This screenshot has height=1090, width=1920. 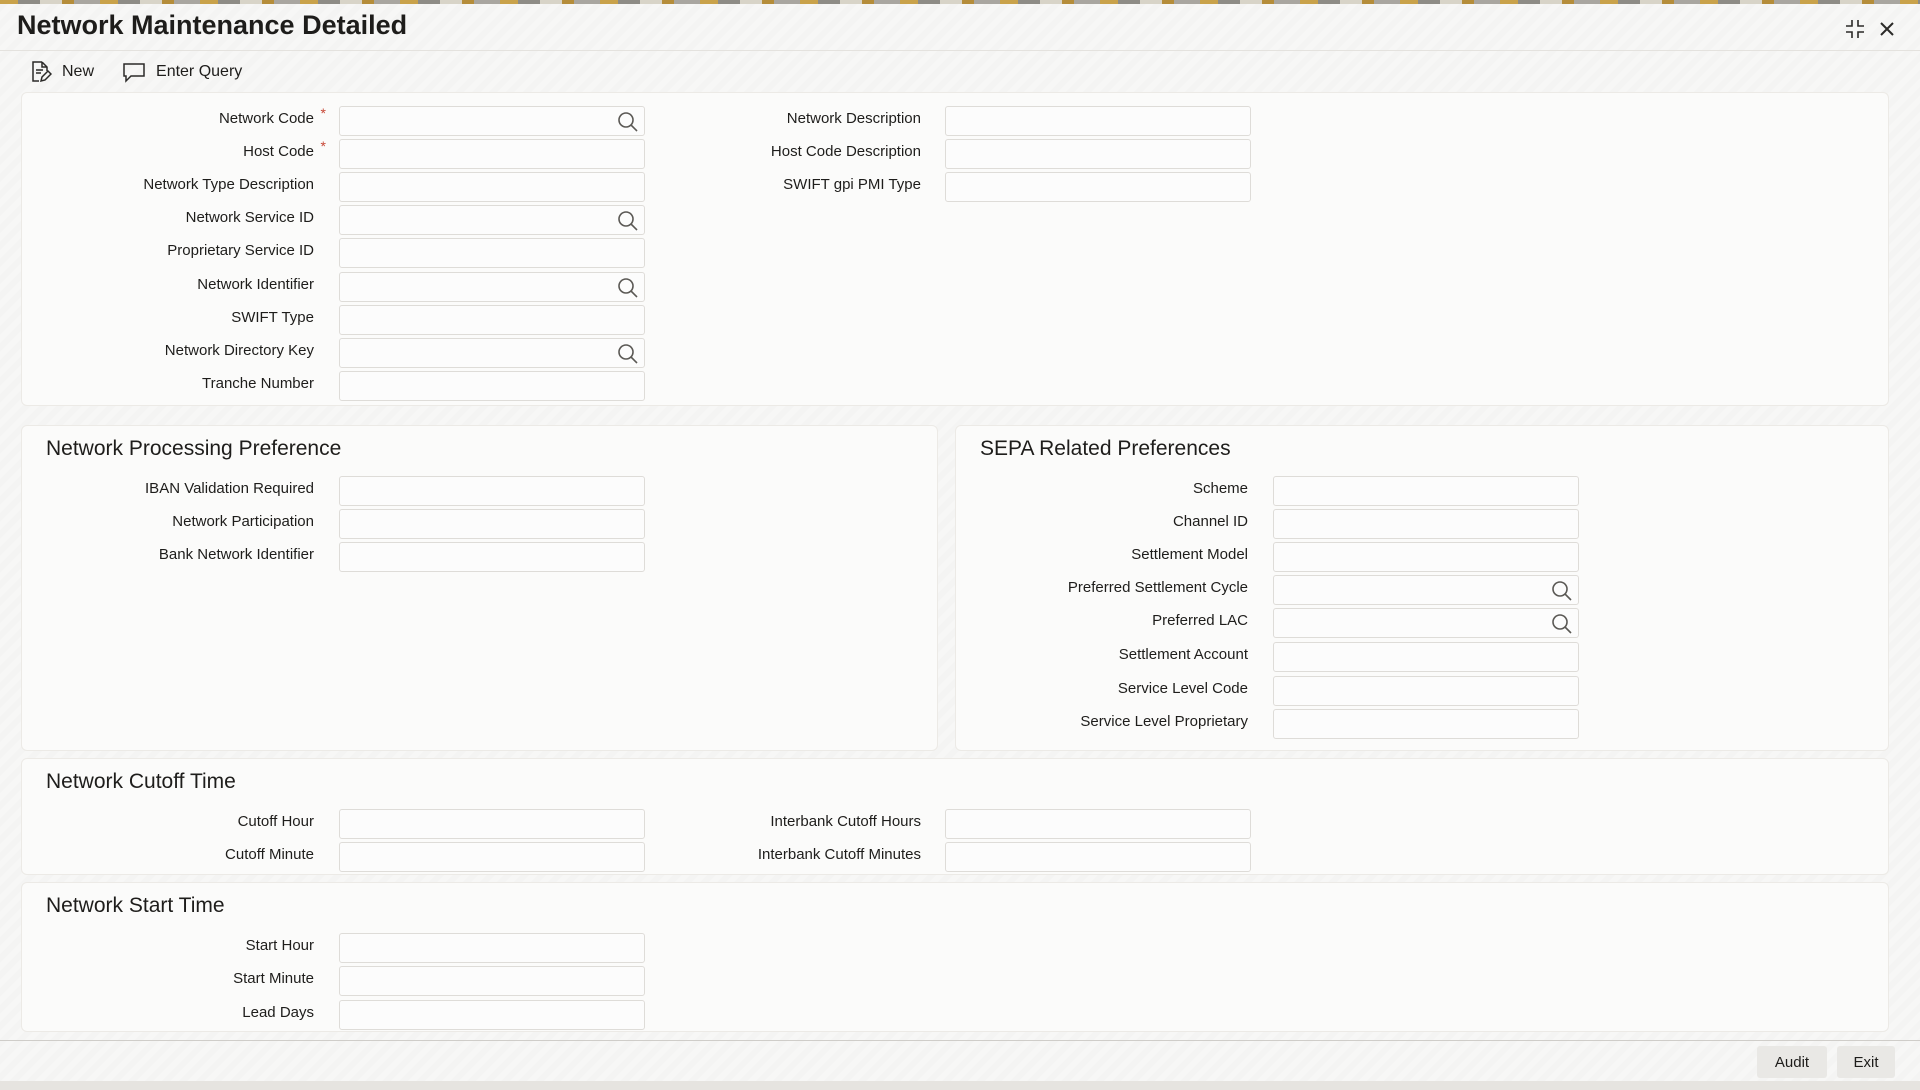 I want to click on channel-id-input, so click(x=1426, y=524).